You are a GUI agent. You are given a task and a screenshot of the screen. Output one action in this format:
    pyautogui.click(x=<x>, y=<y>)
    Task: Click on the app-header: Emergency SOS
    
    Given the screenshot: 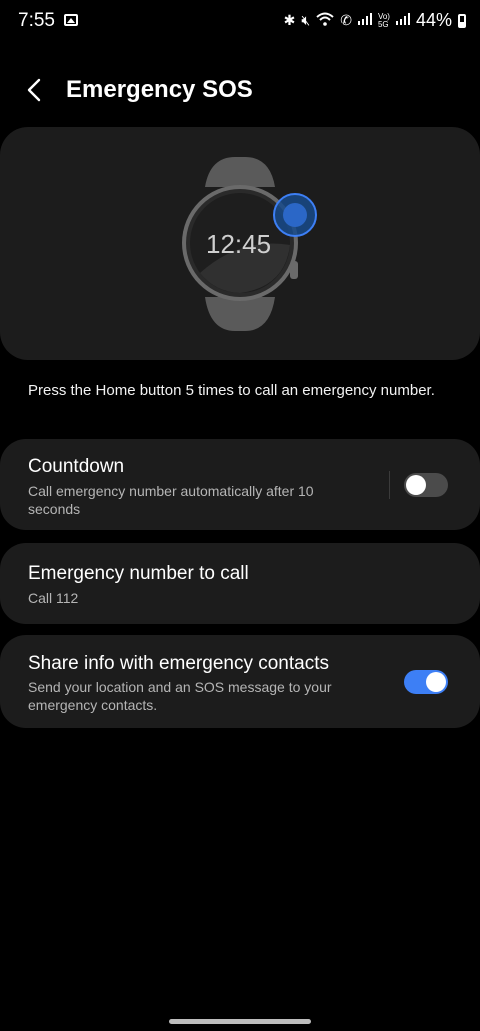 What is the action you would take?
    pyautogui.click(x=240, y=91)
    